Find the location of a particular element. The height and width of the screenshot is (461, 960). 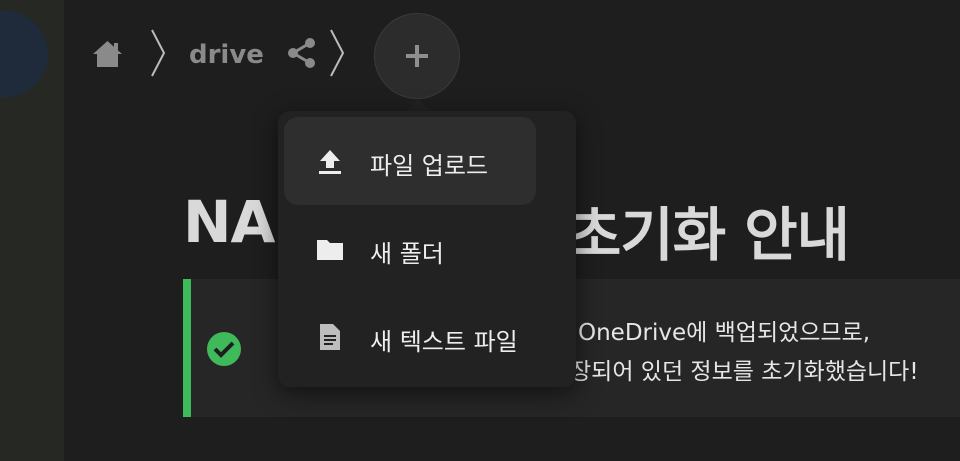

menu-item-new-folder: 새 폴더 is located at coordinates (410, 249).